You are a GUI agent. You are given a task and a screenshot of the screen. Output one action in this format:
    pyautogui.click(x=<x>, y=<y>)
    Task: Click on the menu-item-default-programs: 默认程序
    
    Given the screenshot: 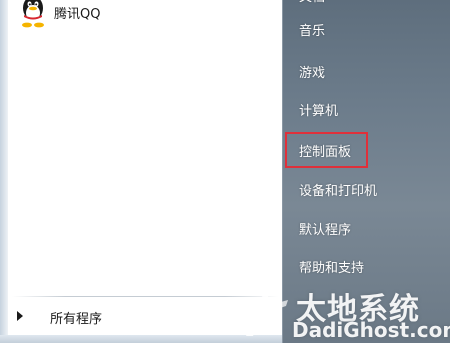 What is the action you would take?
    pyautogui.click(x=368, y=231)
    